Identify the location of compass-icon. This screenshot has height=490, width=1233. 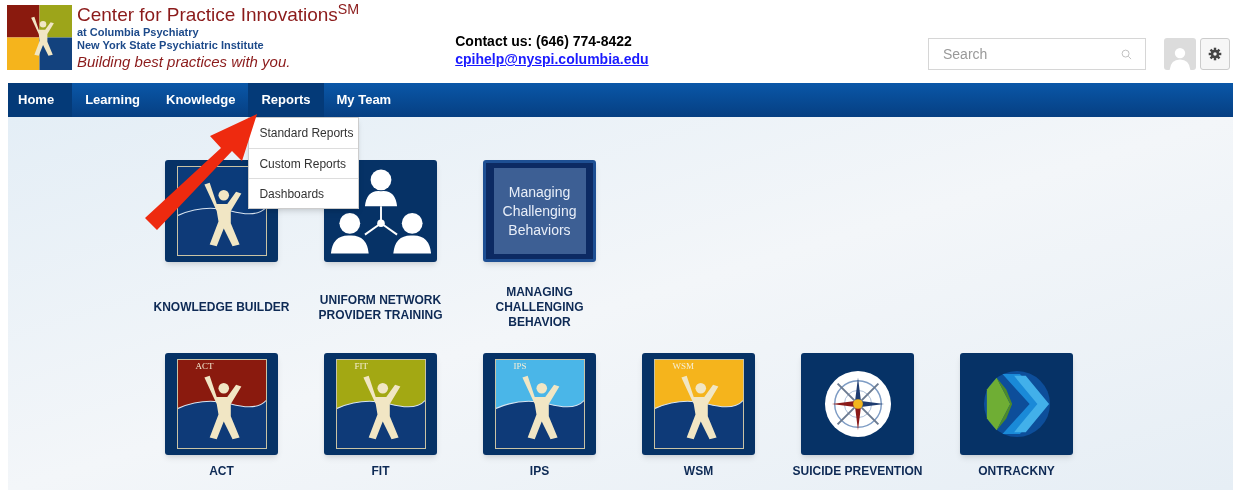
(857, 404).